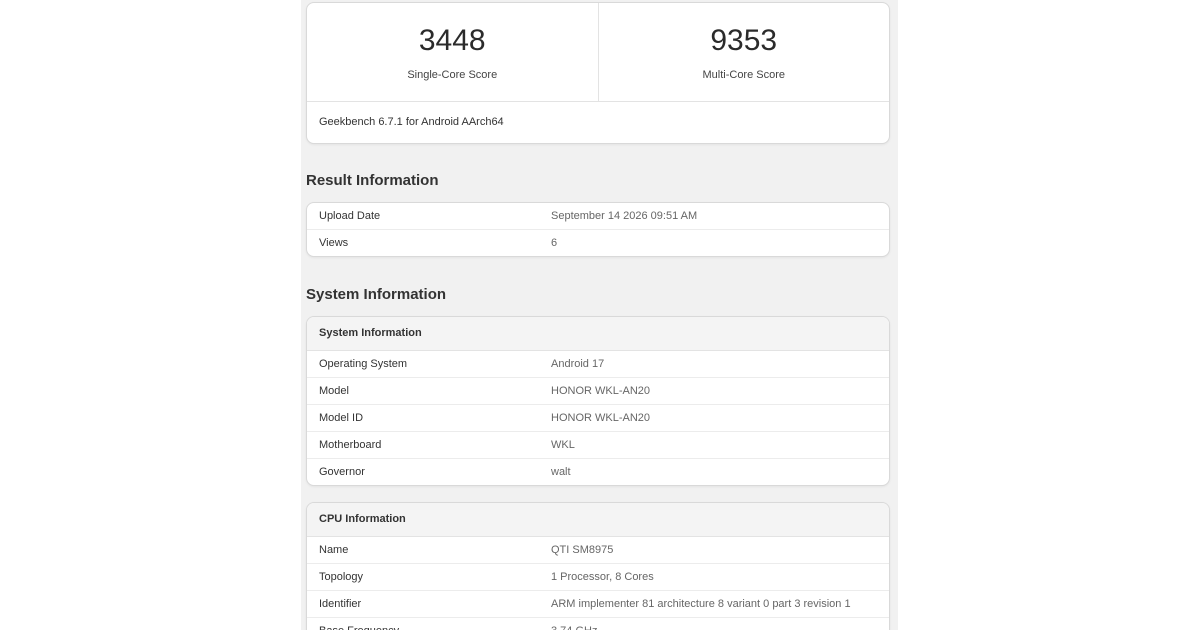 This screenshot has width=1200, height=630. I want to click on table-row: Base Frequency 3.74 GHz, so click(598, 623).